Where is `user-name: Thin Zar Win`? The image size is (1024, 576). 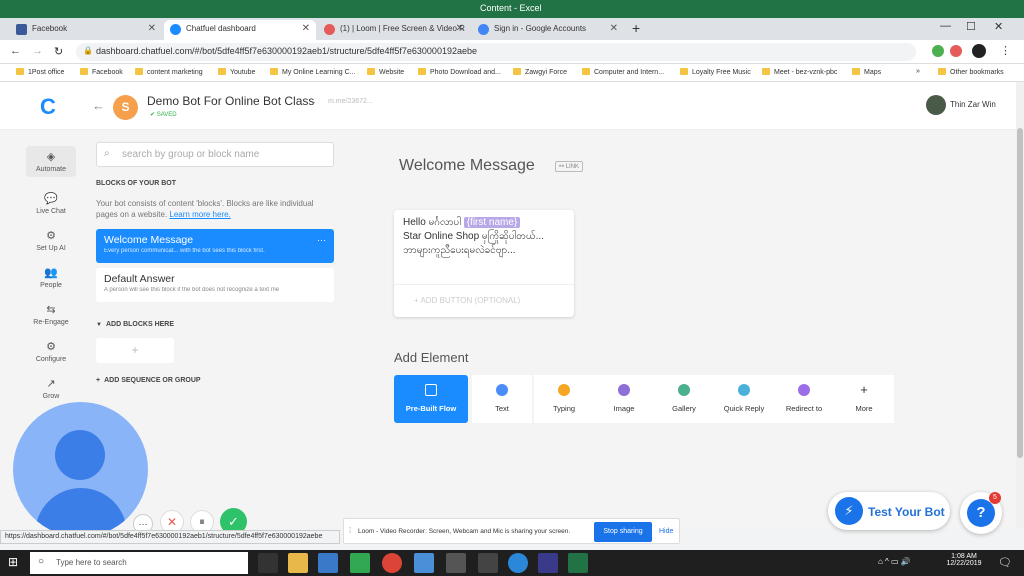 user-name: Thin Zar Win is located at coordinates (973, 104).